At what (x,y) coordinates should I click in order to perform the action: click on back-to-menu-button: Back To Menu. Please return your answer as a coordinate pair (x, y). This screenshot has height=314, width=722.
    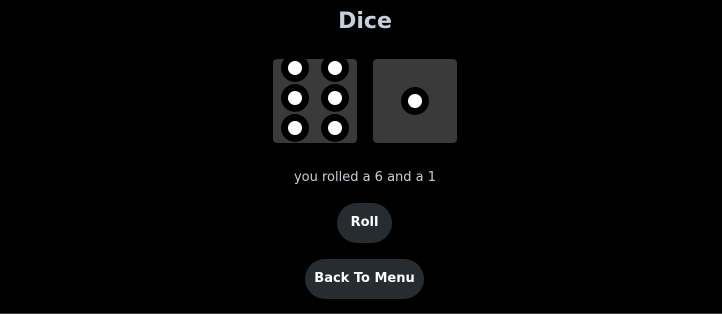
    Looking at the image, I should click on (364, 279).